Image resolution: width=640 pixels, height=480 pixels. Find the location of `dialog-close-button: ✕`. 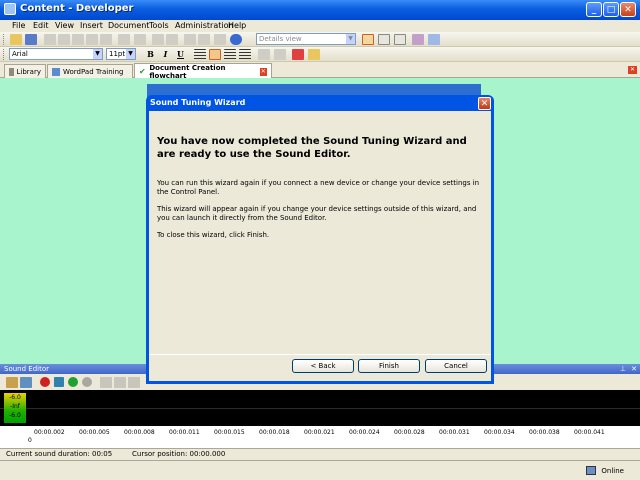

dialog-close-button: ✕ is located at coordinates (484, 103).